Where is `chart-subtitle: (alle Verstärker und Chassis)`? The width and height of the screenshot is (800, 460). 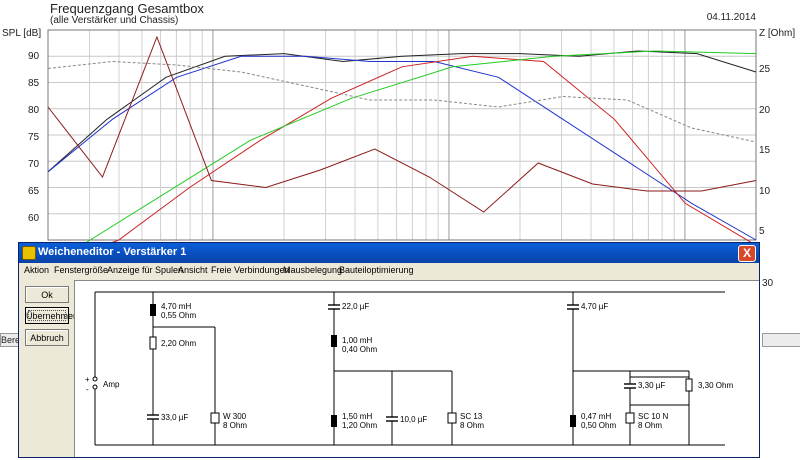
chart-subtitle: (alle Verstärker und Chassis) is located at coordinates (114, 20).